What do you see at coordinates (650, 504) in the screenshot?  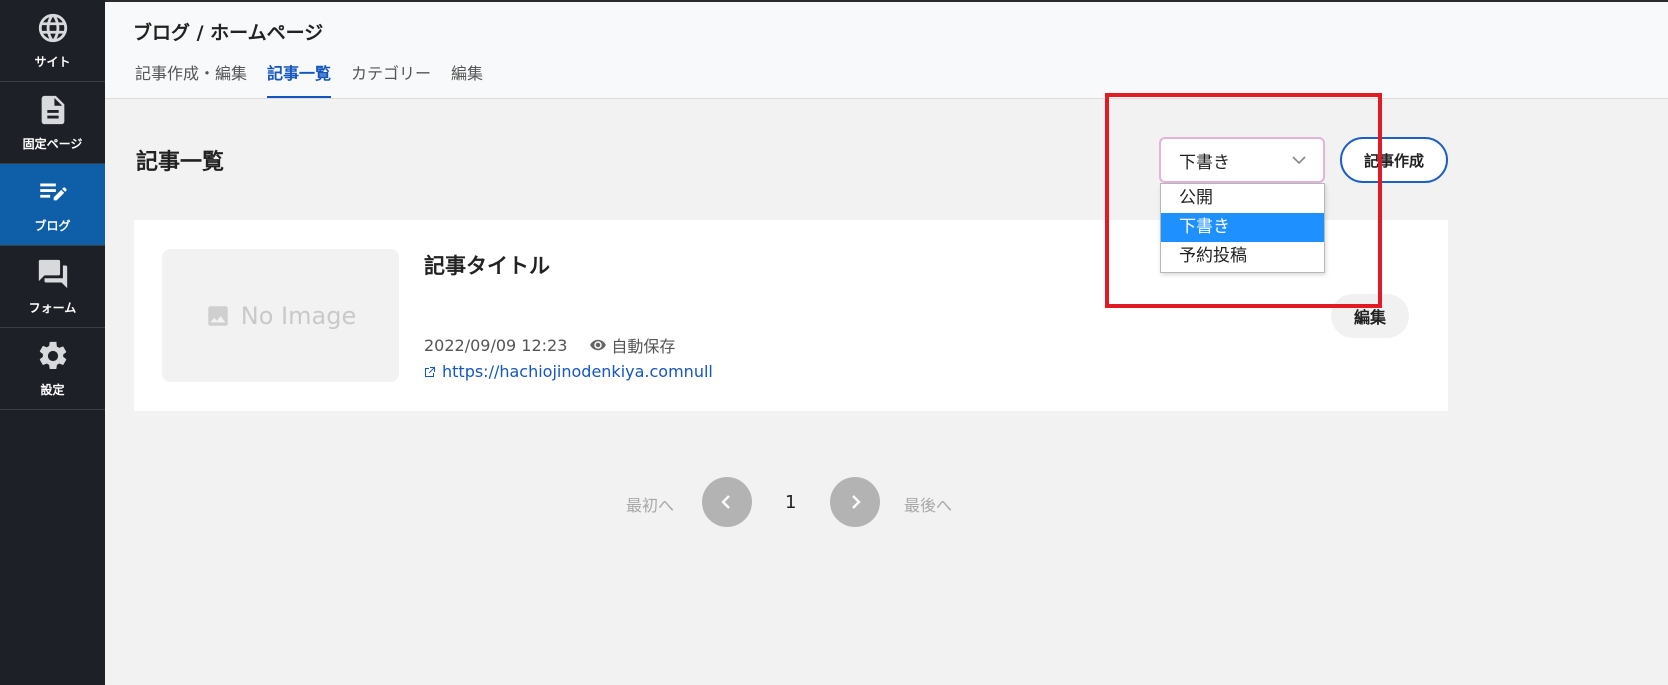 I see `pagination-first: 最初へ` at bounding box center [650, 504].